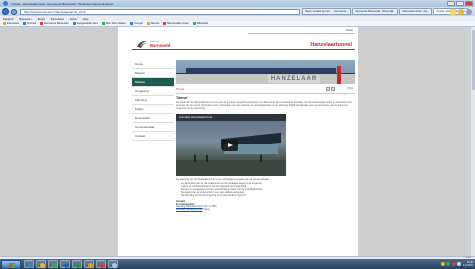 The height and width of the screenshot is (269, 475). Describe the element at coordinates (153, 118) in the screenshot. I see `nav-item-downloads: Downloads` at that location.